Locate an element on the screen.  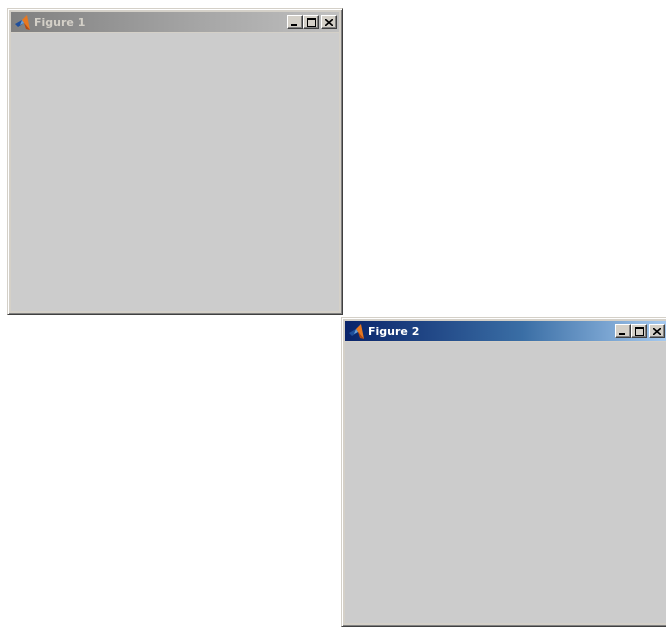
figure-1-titlebar: Figure 1 is located at coordinates (175, 22).